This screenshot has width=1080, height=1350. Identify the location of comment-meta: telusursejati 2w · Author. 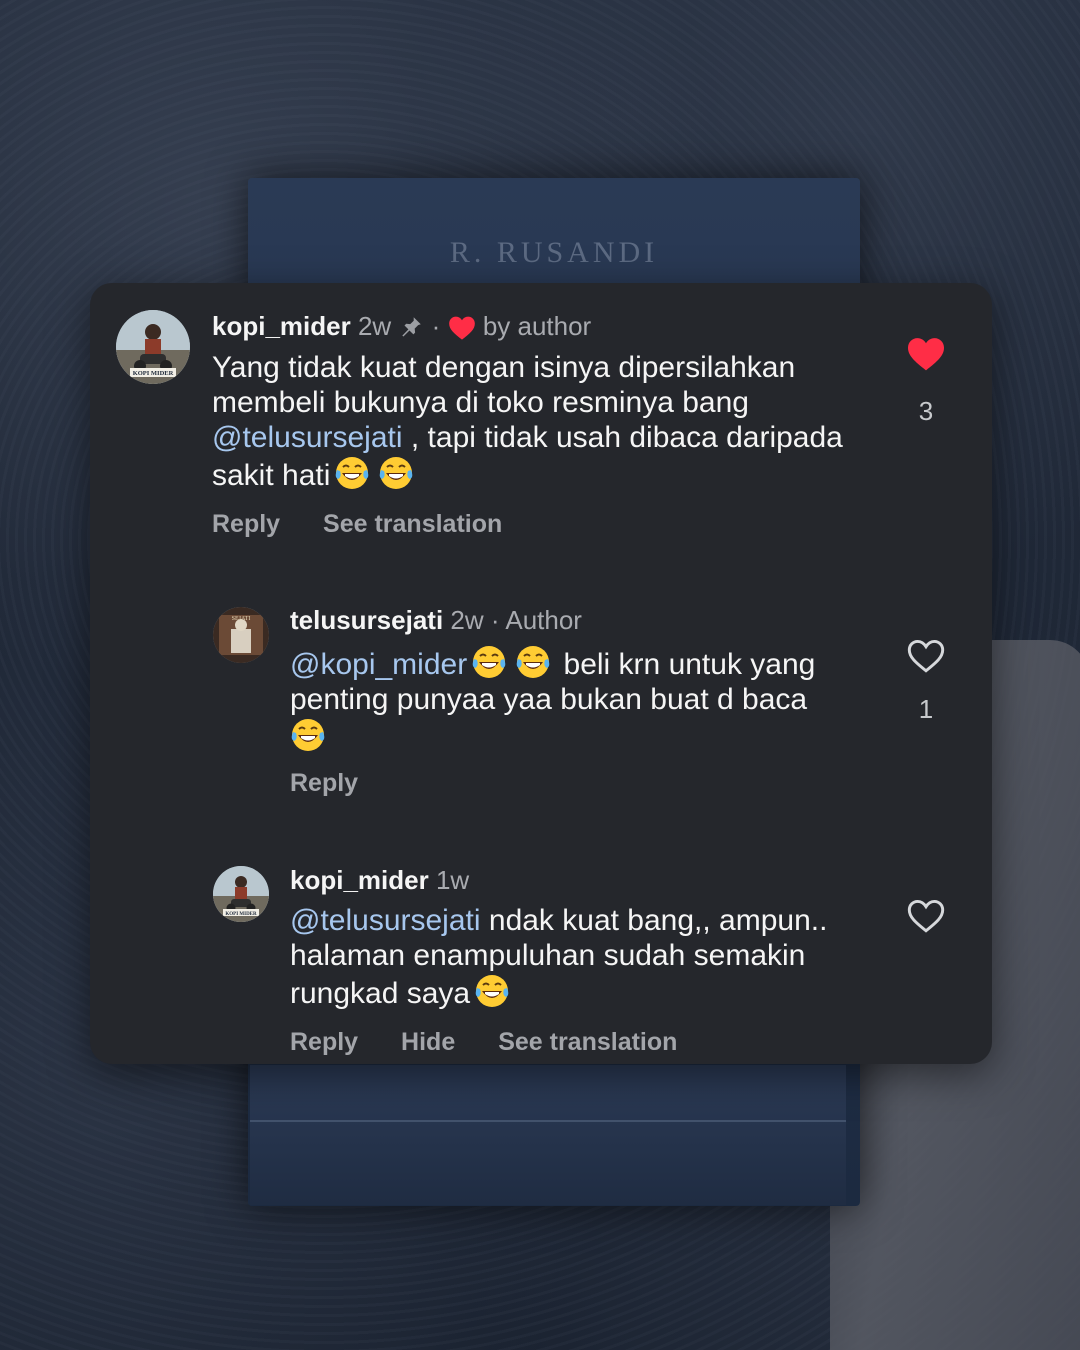
(436, 620).